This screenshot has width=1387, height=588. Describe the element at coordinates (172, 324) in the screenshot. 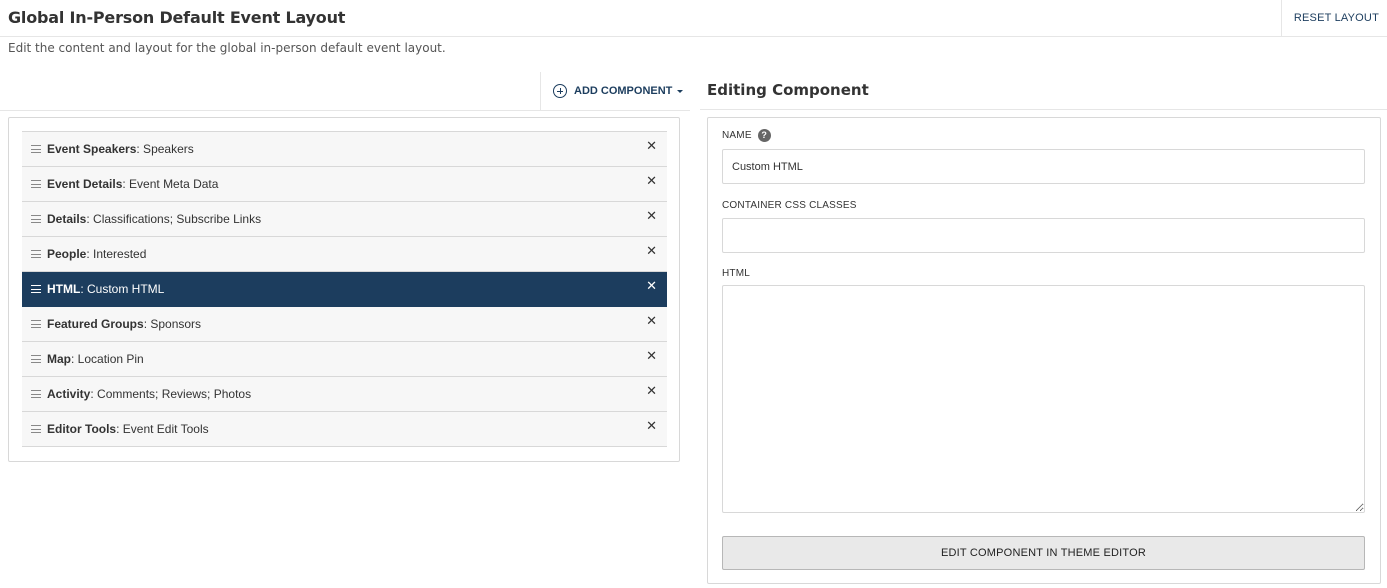

I see `component-name: : Sponsors` at that location.